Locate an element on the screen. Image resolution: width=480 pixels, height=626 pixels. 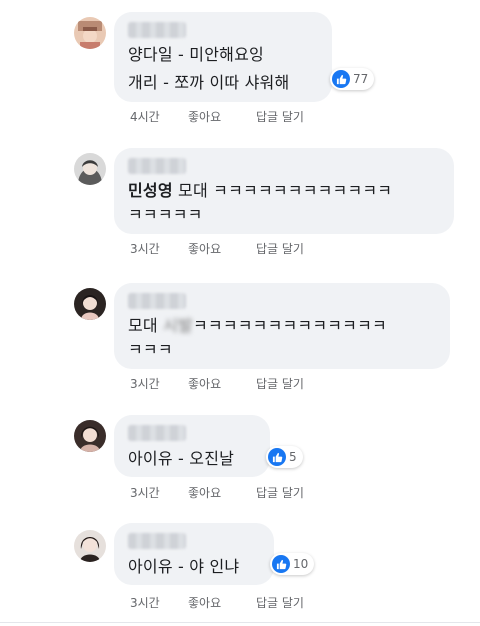
comment-line-2: ㅋㅋㅋㅋㅋ is located at coordinates (165, 214).